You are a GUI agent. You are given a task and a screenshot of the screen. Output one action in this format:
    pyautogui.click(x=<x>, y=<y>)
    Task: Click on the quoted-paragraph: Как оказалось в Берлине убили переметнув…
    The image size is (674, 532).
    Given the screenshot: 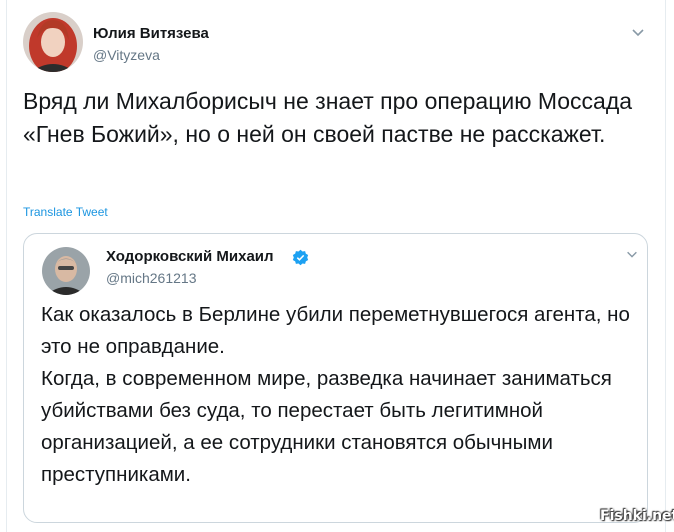 What is the action you would take?
    pyautogui.click(x=335, y=330)
    